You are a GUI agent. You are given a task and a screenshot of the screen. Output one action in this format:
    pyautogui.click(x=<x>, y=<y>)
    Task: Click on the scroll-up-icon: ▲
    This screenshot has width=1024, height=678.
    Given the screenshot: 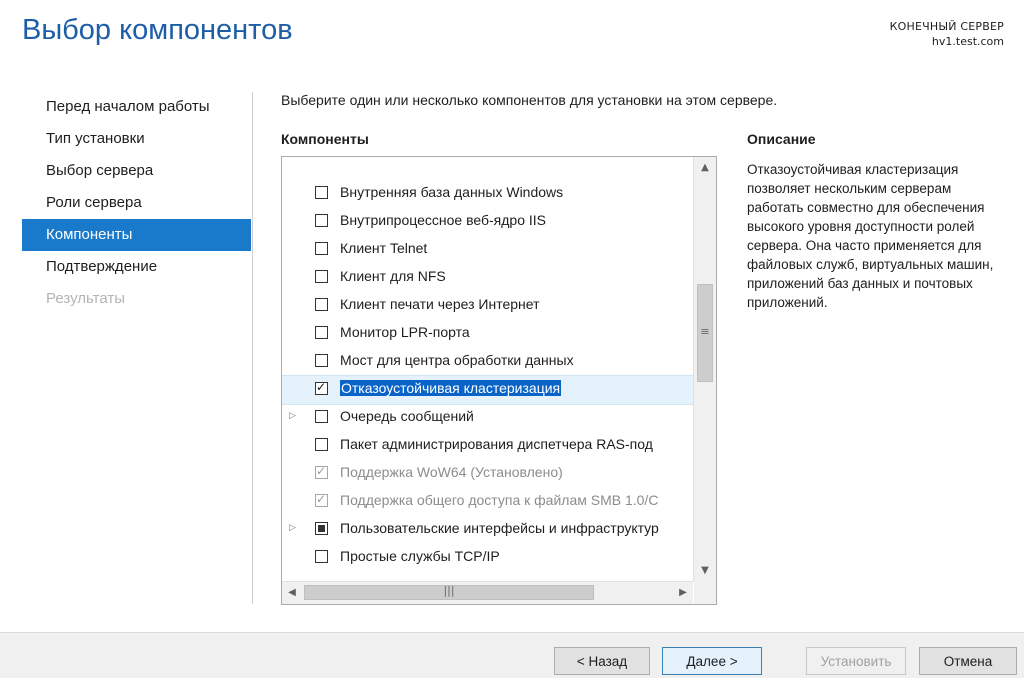 What is the action you would take?
    pyautogui.click(x=705, y=168)
    